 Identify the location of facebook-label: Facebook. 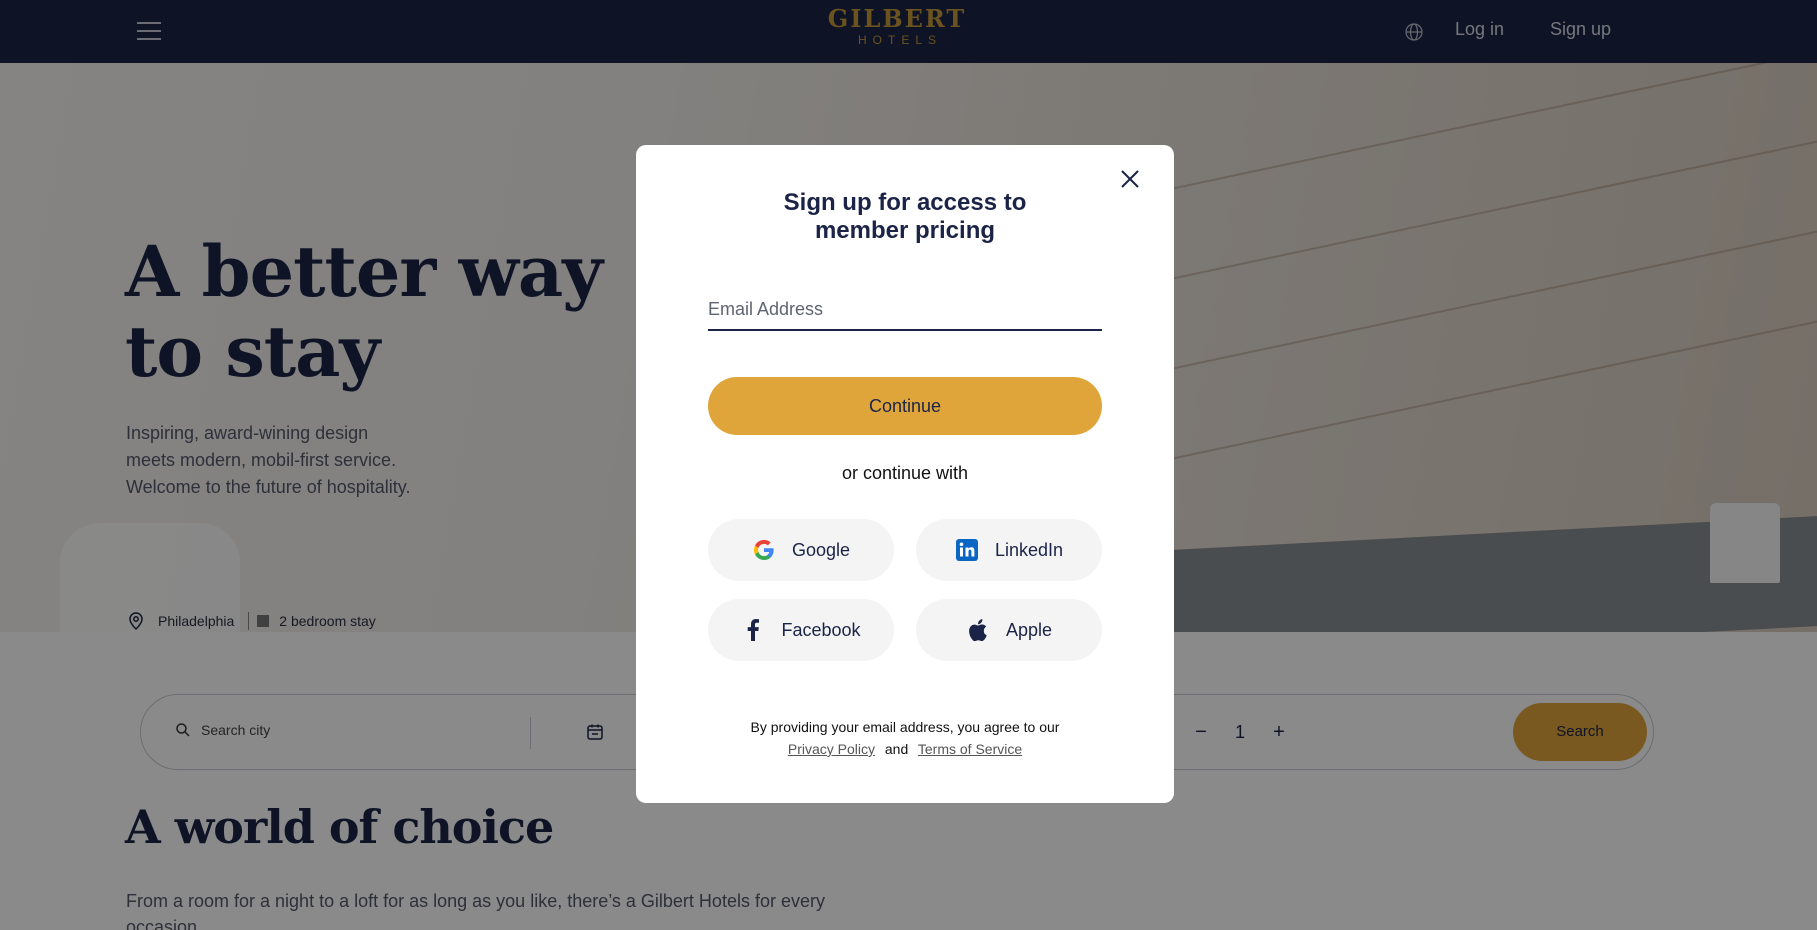
(821, 629).